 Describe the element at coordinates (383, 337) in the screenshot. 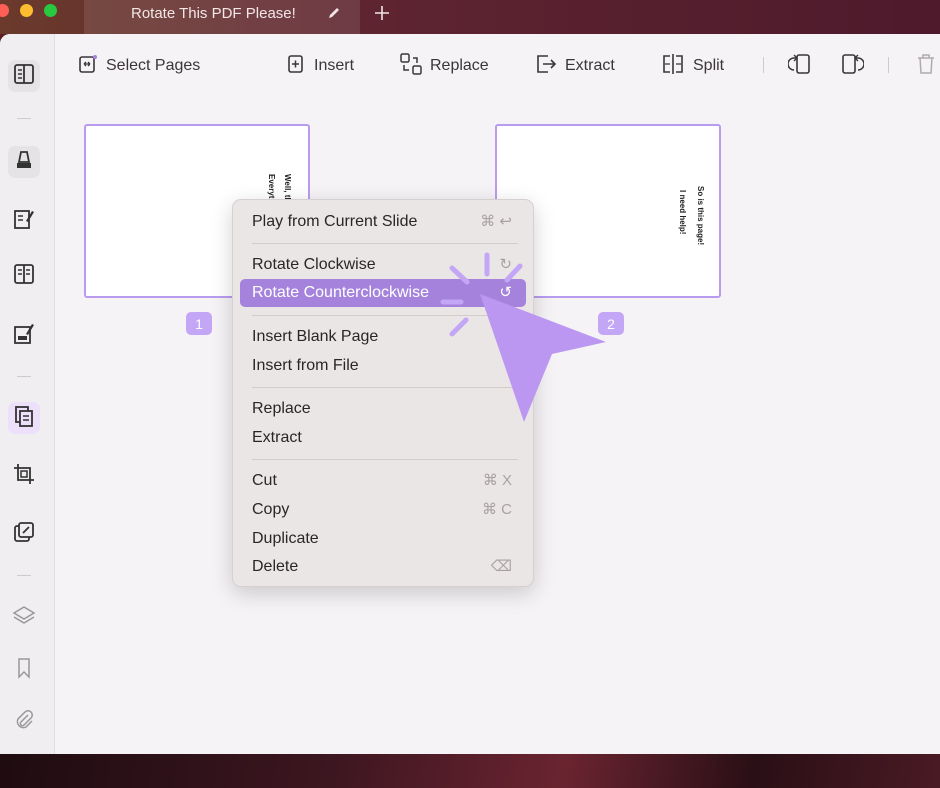

I see `menu-item-insert-blank-page: Insert Blank Page` at that location.